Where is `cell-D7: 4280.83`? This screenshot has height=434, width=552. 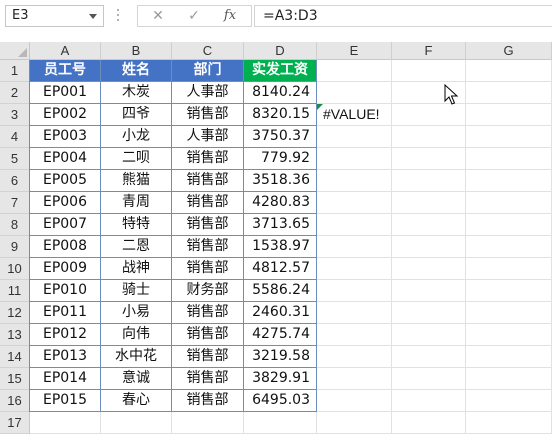
cell-D7: 4280.83 is located at coordinates (280, 203).